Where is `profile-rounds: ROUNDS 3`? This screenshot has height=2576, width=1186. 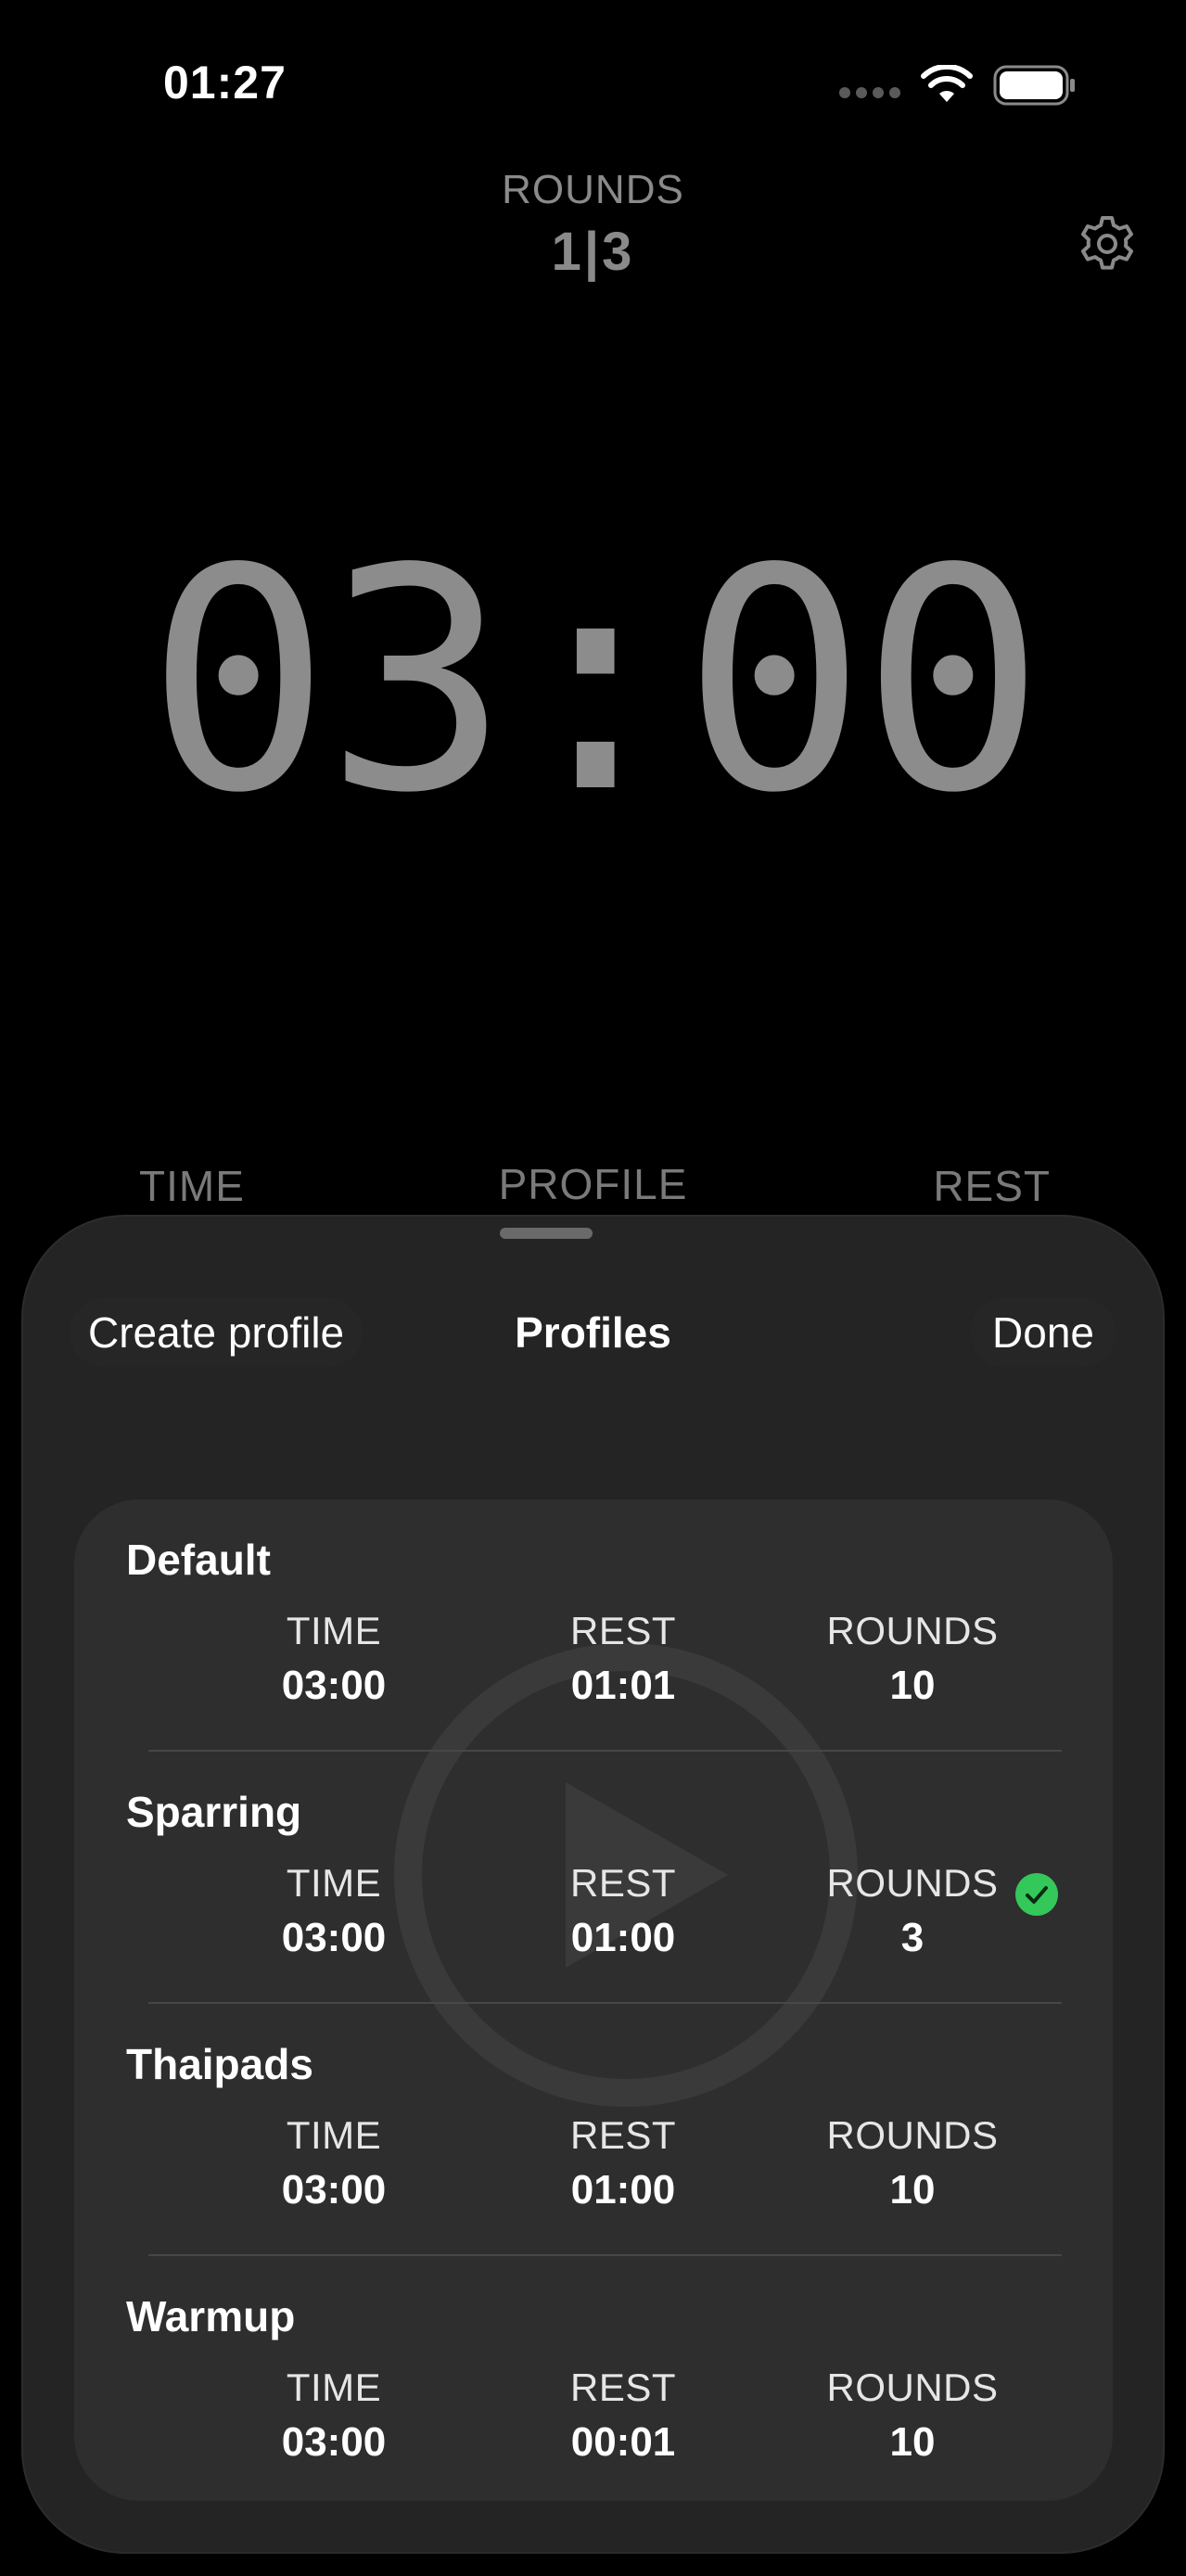
profile-rounds: ROUNDS 3 is located at coordinates (913, 1911).